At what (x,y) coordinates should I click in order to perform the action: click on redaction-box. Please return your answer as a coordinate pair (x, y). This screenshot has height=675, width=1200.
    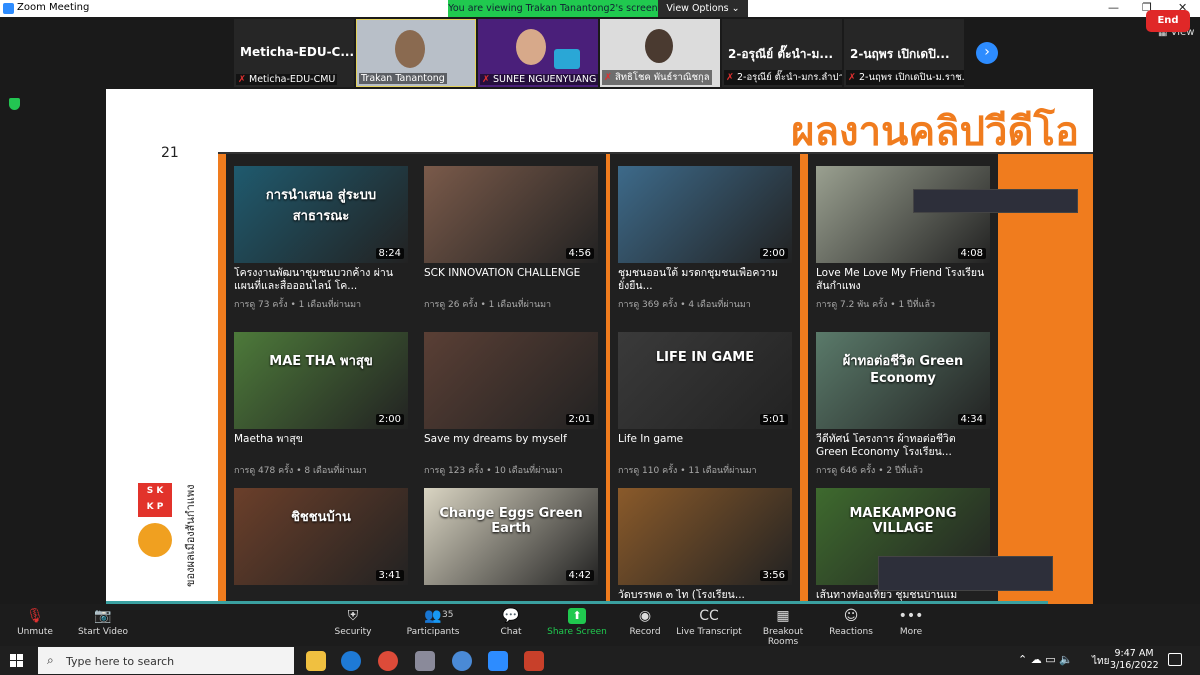
    Looking at the image, I should click on (965, 573).